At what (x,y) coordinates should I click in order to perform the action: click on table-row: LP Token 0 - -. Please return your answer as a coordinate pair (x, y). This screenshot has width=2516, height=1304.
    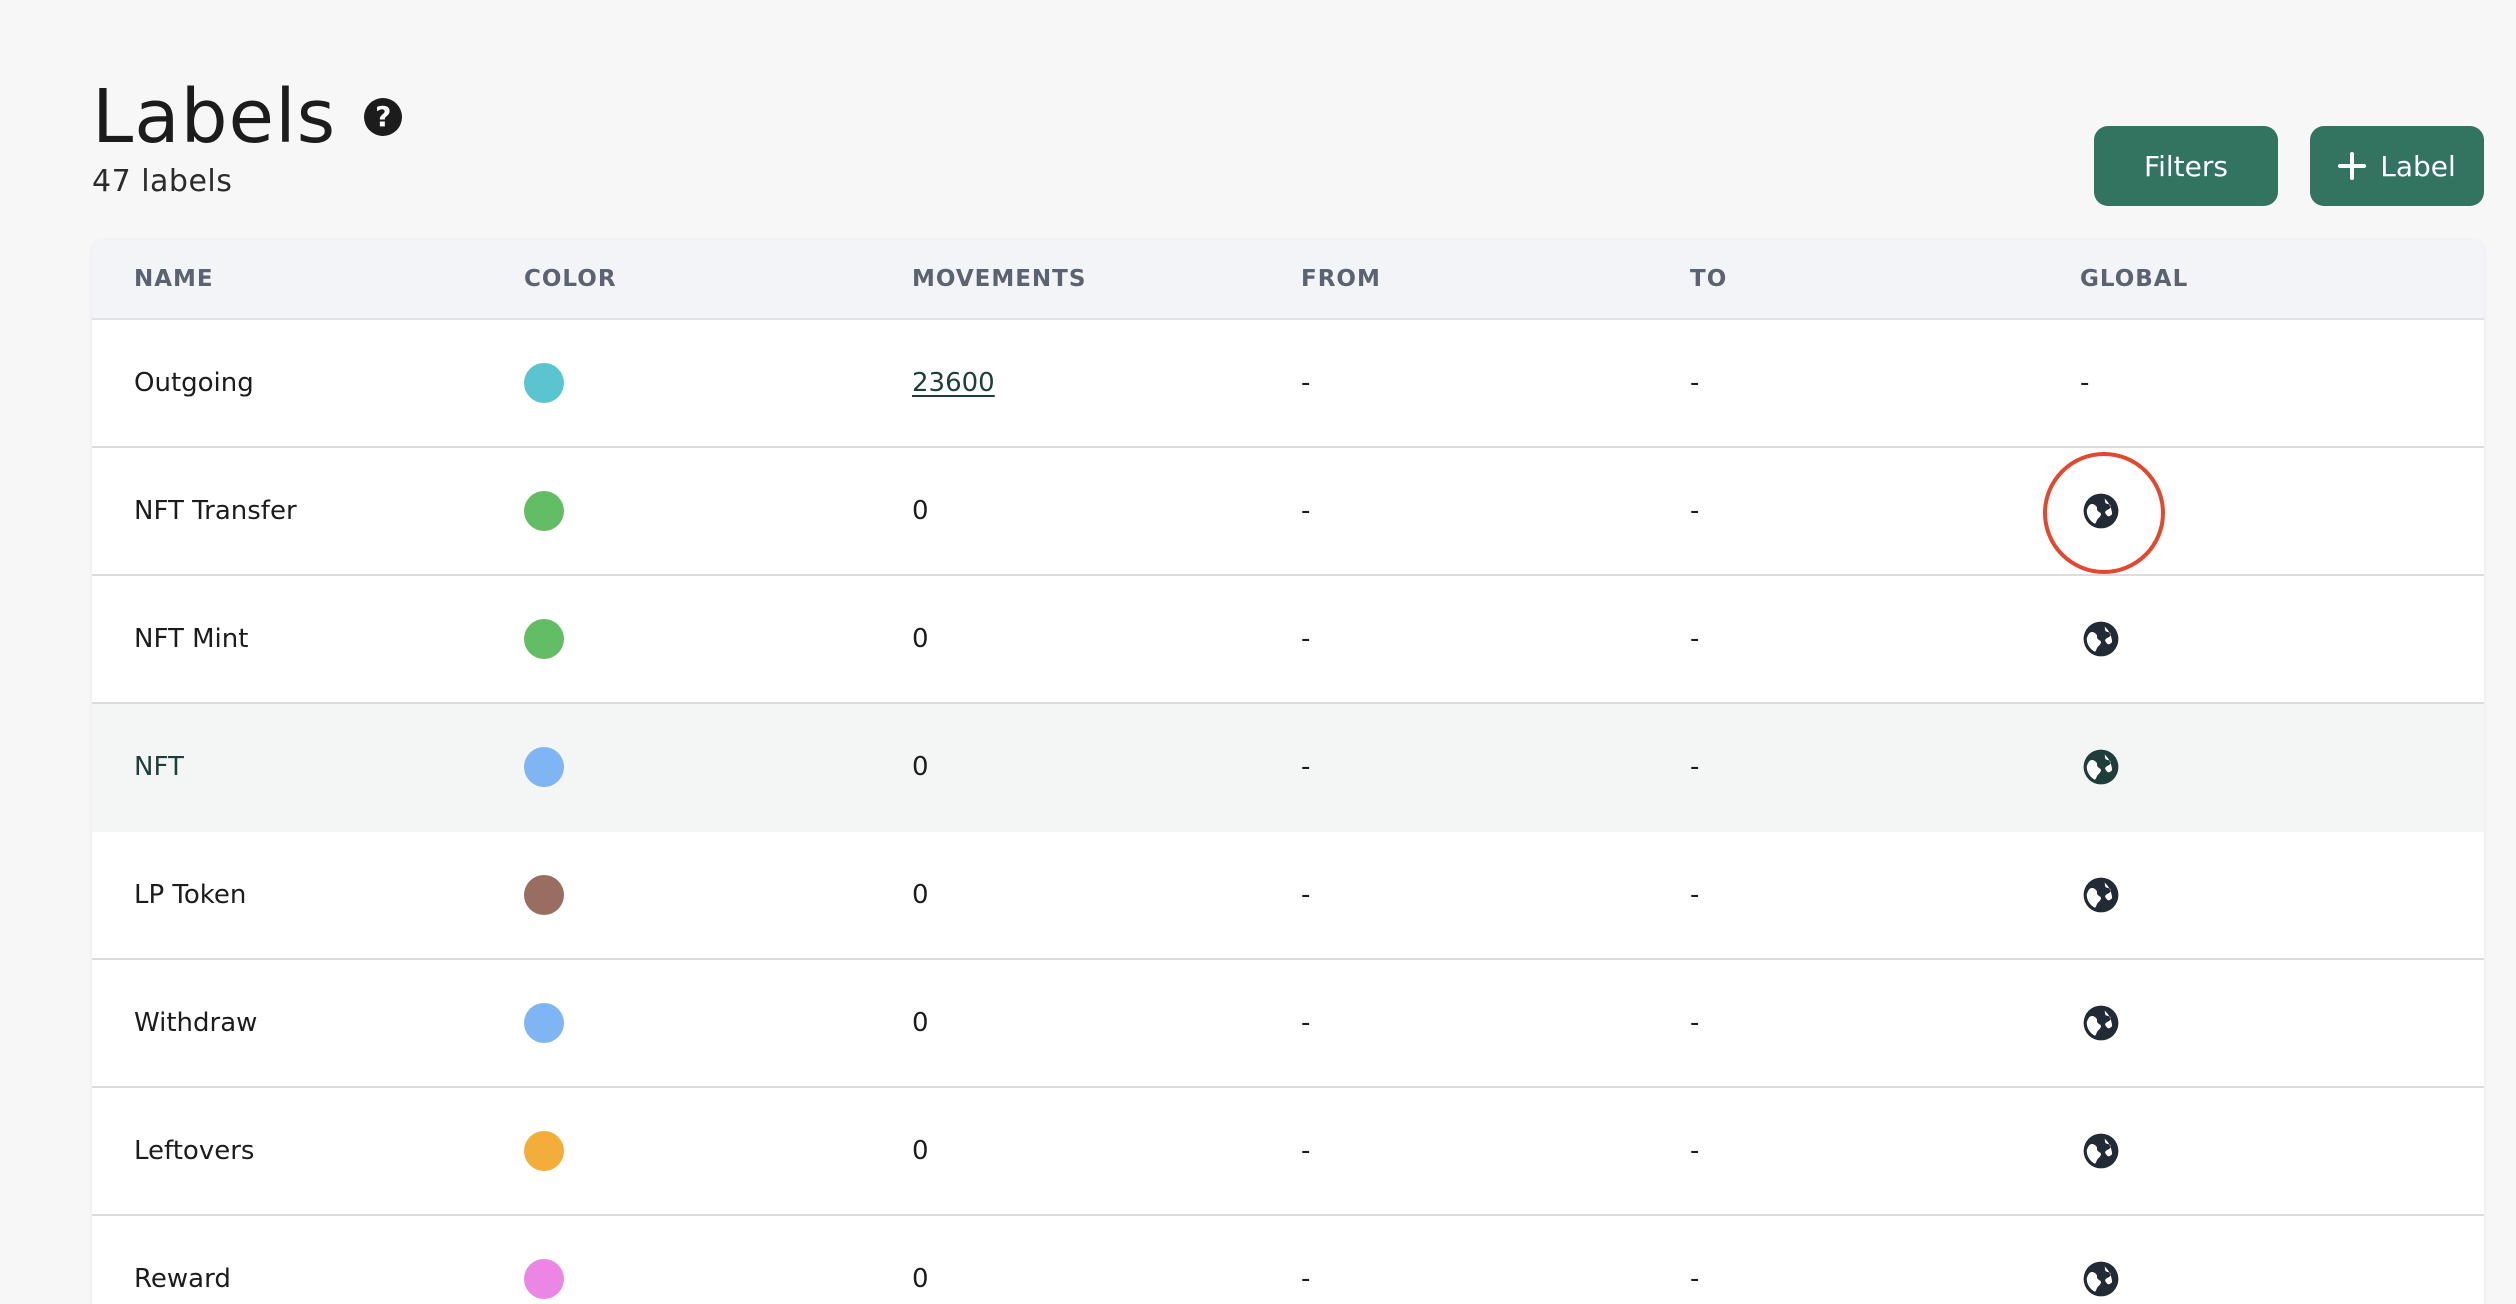
    Looking at the image, I should click on (1288, 896).